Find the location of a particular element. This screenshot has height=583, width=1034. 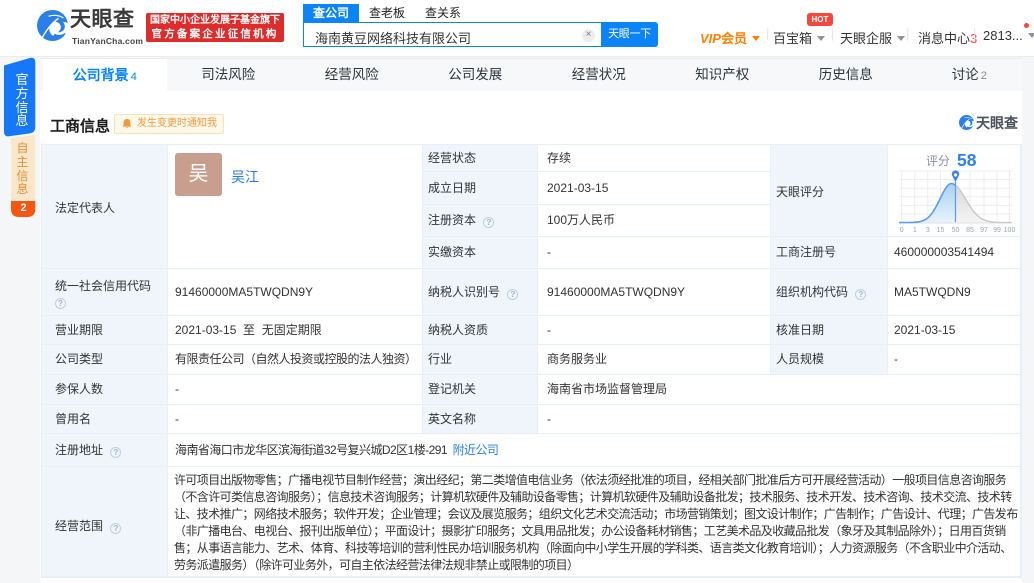

svg-text: 58 is located at coordinates (967, 160).